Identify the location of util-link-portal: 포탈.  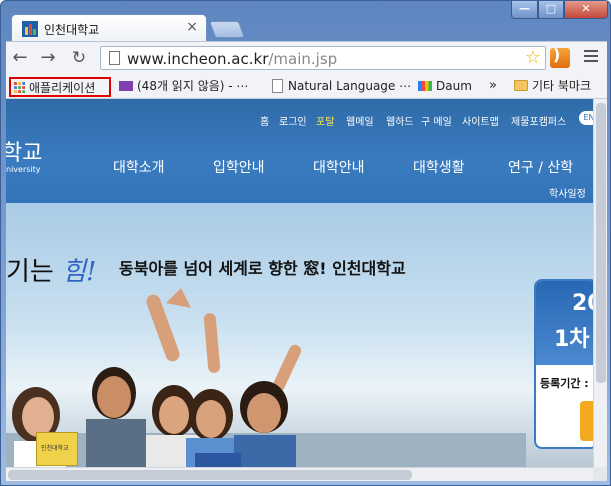
(325, 120).